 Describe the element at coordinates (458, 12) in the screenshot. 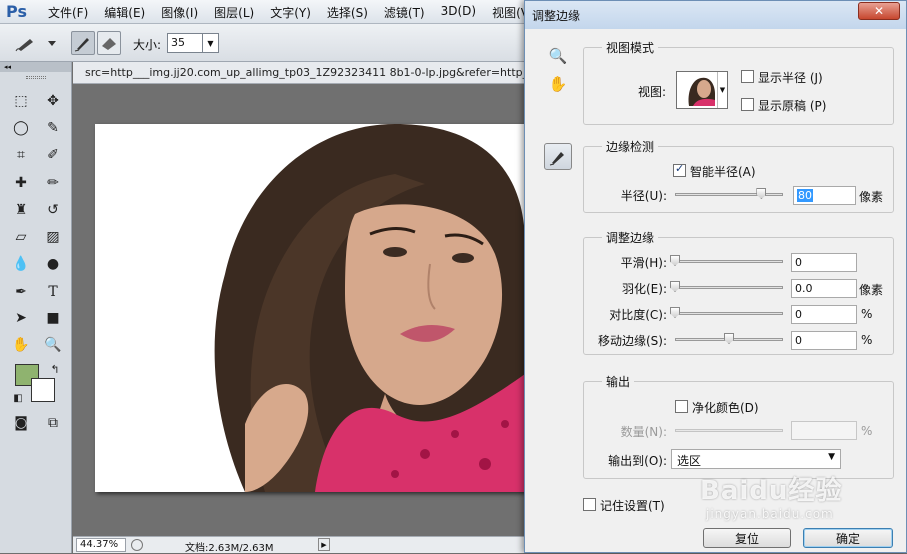

I see `menu-3d: 3D(D)` at that location.